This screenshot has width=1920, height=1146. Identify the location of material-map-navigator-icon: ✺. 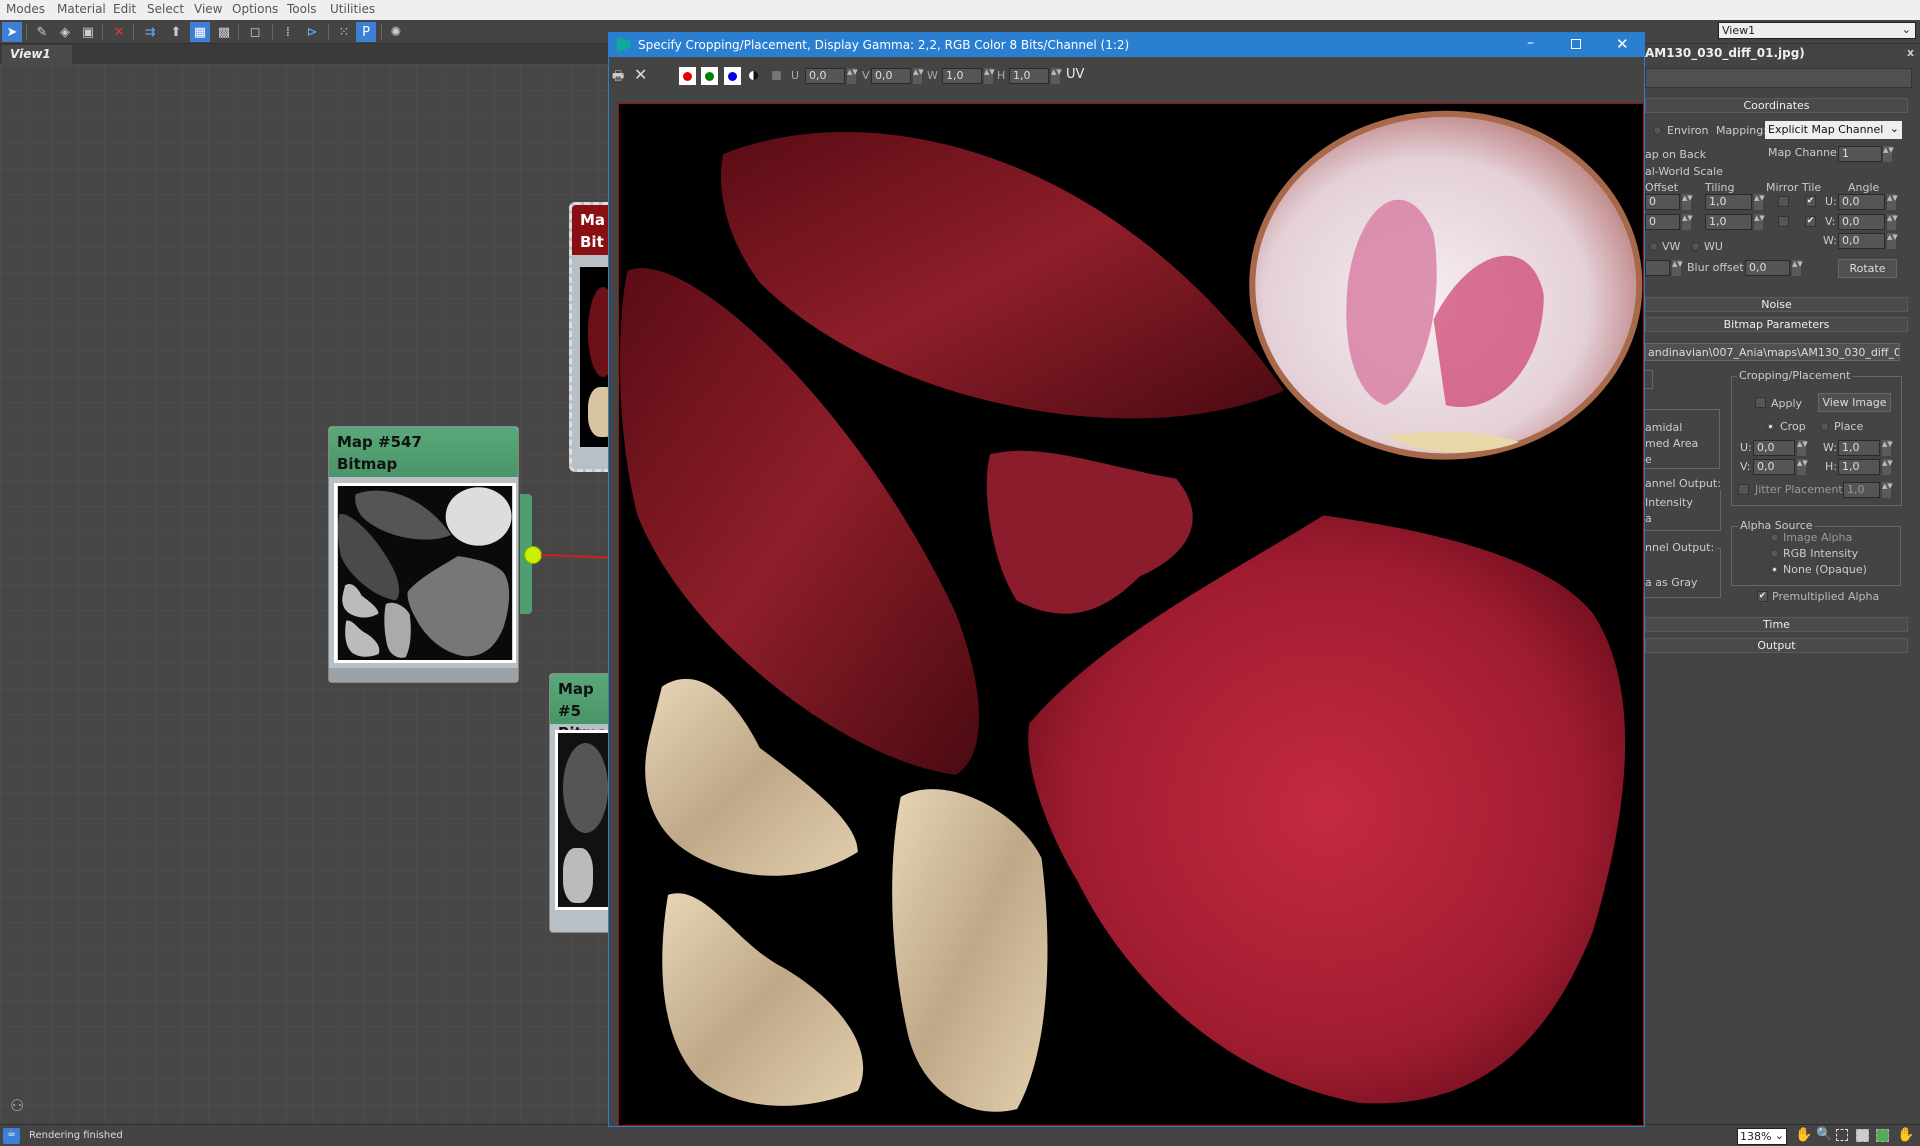
(396, 32).